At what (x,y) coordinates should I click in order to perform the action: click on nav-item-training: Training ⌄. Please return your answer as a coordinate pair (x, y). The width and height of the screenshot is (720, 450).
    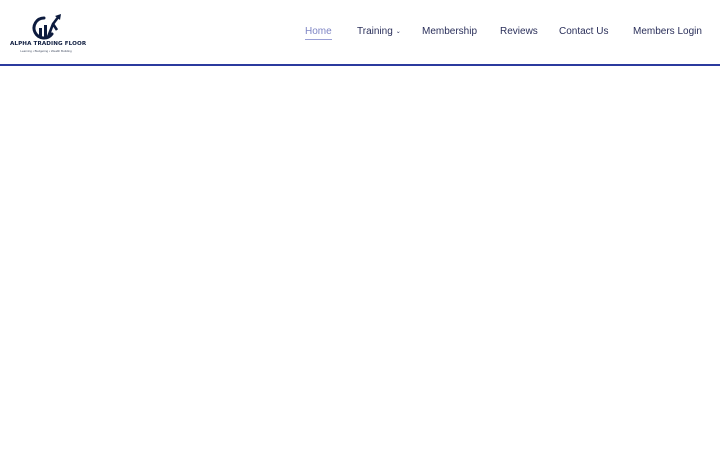
    Looking at the image, I should click on (379, 32).